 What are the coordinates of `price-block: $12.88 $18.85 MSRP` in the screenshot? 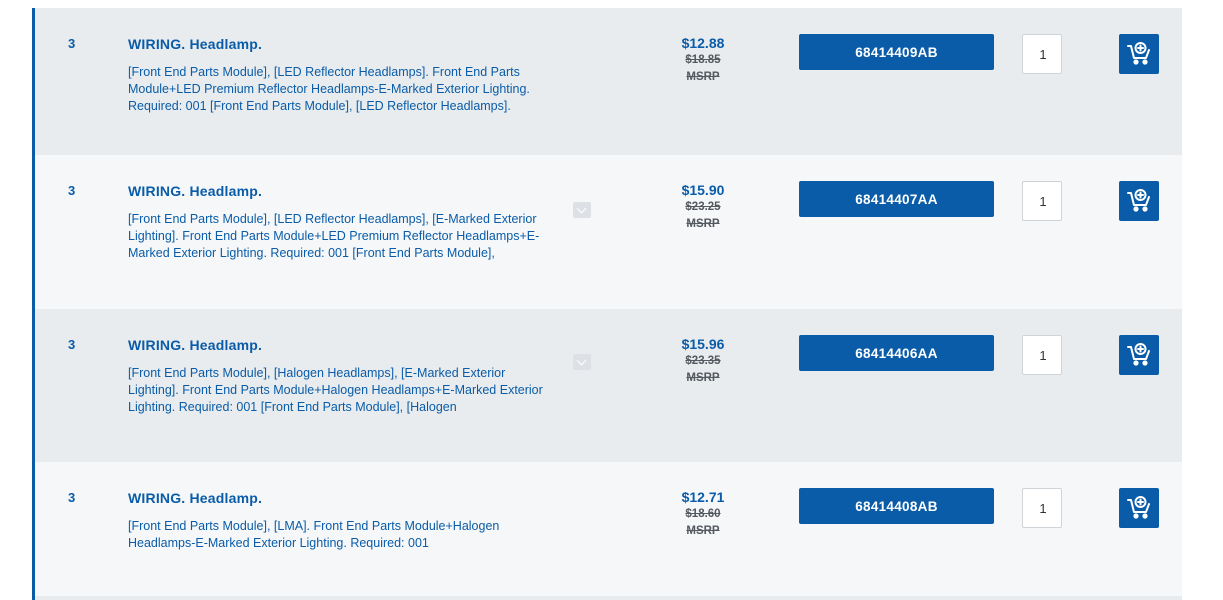 It's located at (703, 60).